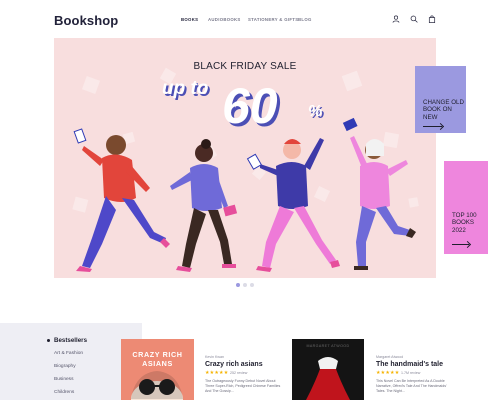 The width and height of the screenshot is (488, 400). I want to click on sidebar-title: Bestsellers, so click(70, 340).